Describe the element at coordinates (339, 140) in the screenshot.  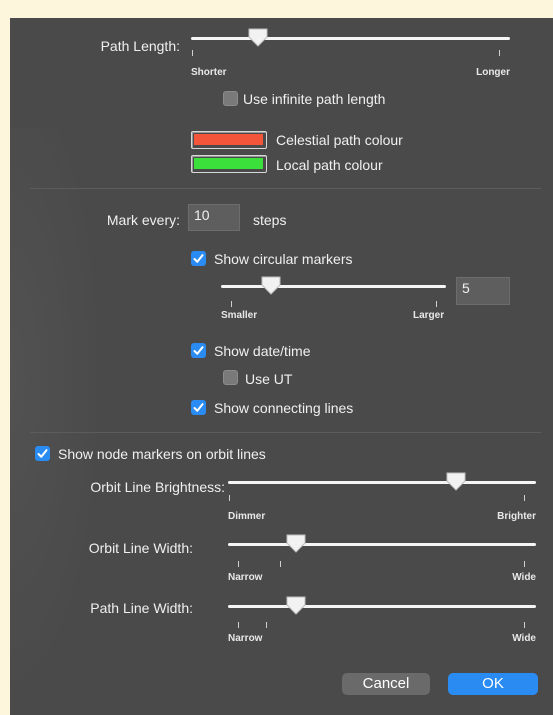
I see `celestial-colour-label: Celestial path colour` at that location.